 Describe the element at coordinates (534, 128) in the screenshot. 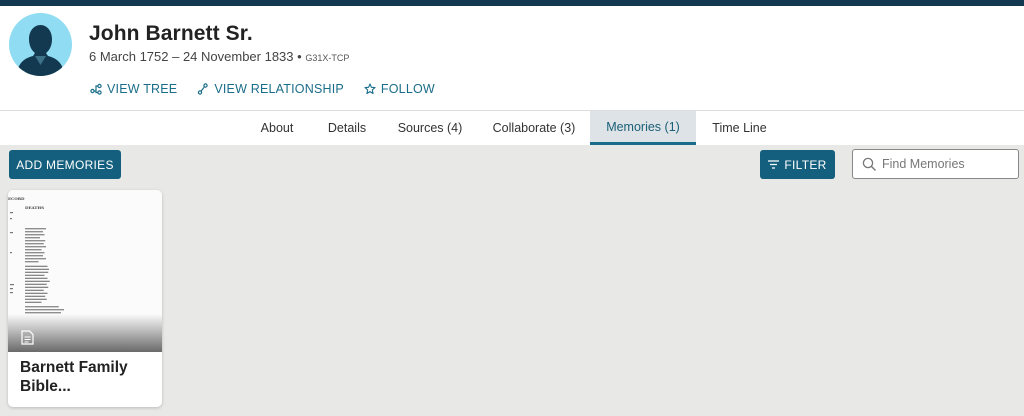

I see `tab-collaborate: Collaborate (3)` at that location.